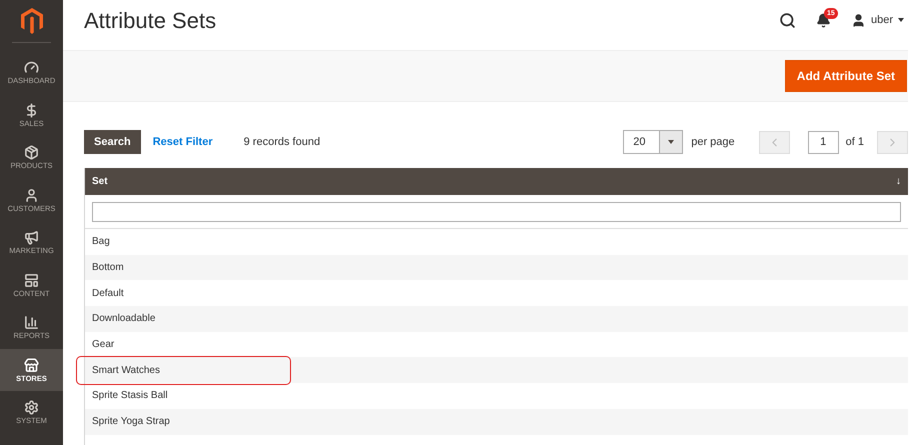 The height and width of the screenshot is (445, 918). I want to click on table-cell-text: Bottom, so click(108, 268).